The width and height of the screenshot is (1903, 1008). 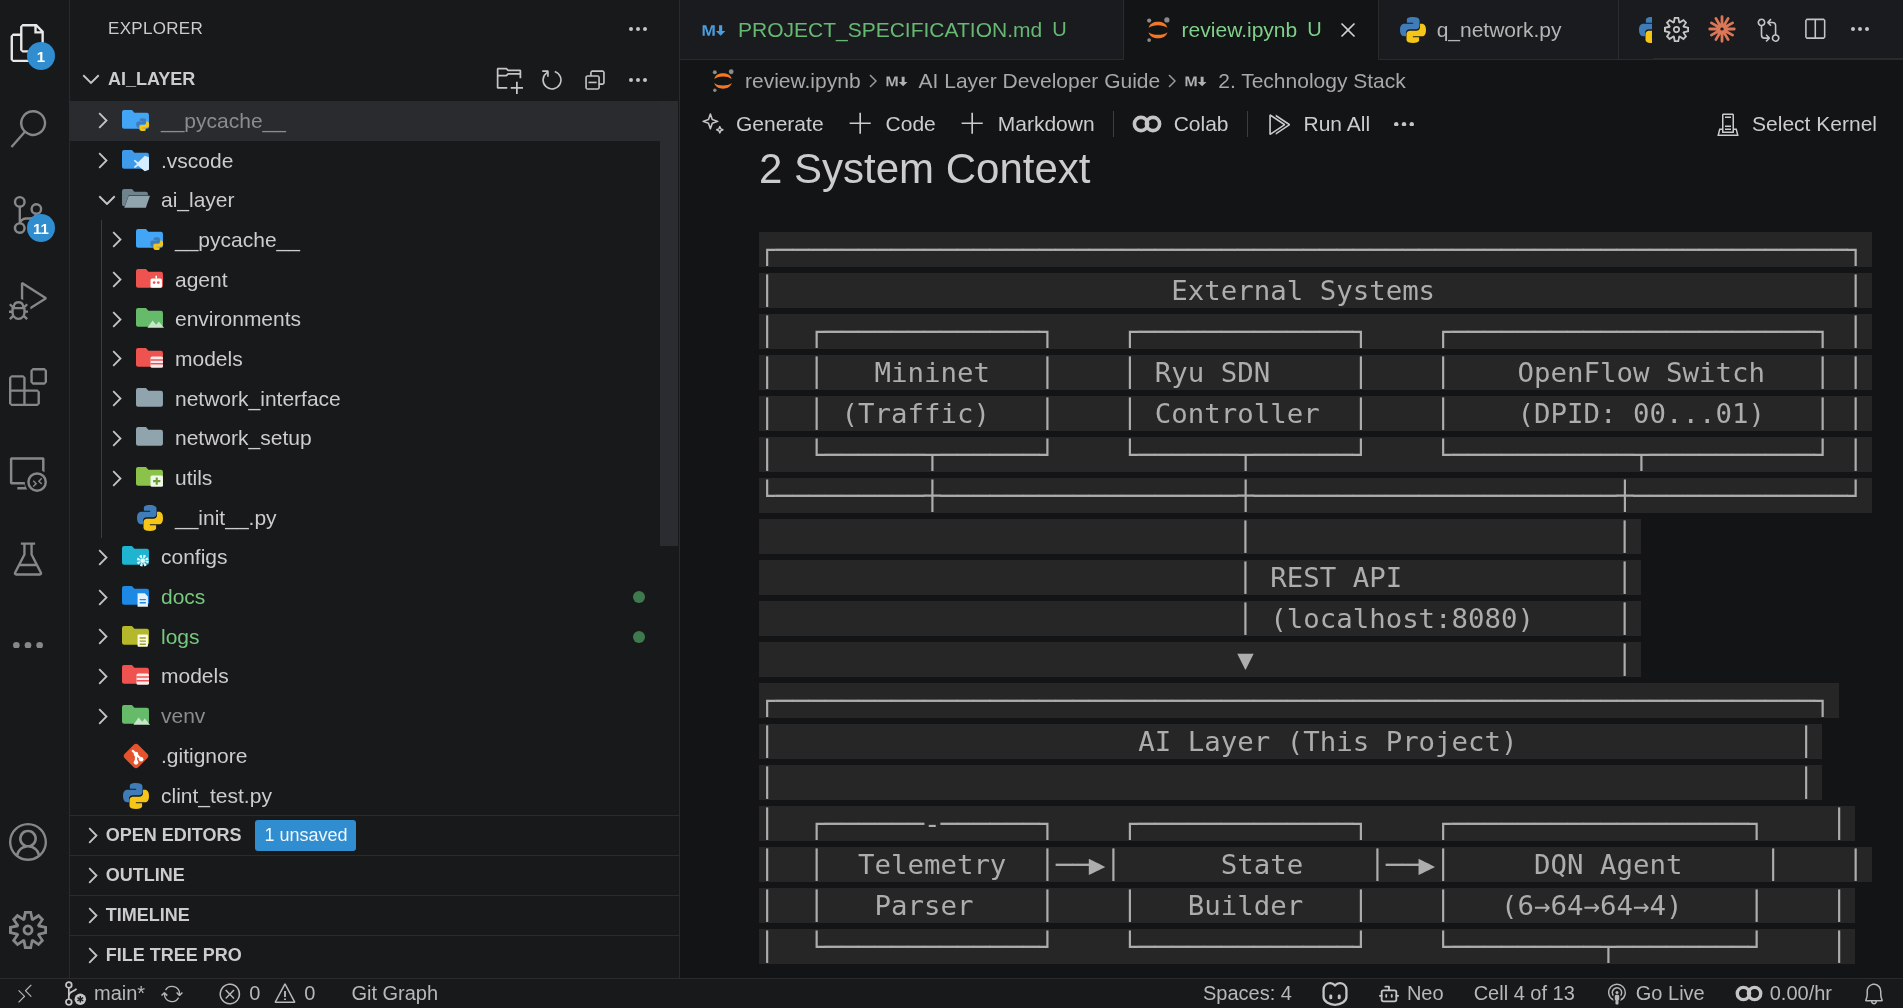 I want to click on toolbar-button: Code, so click(x=891, y=124).